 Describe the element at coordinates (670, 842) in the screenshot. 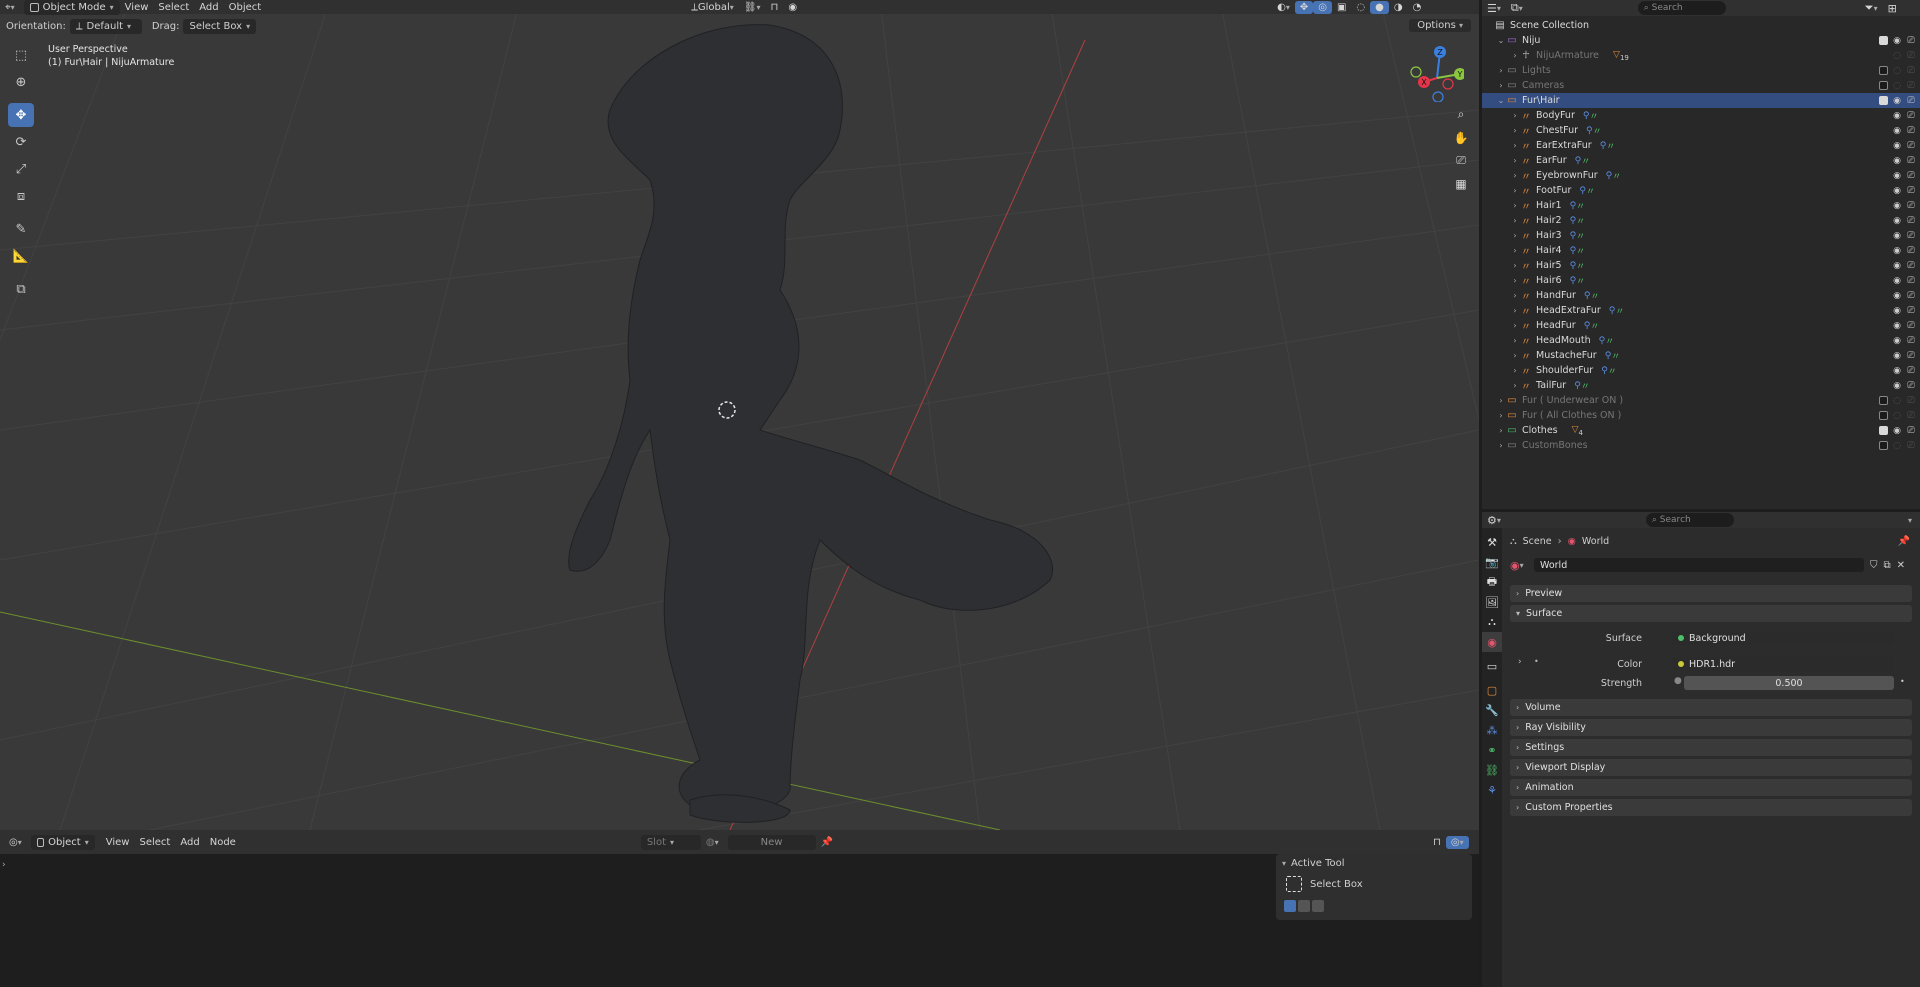

I see `slot-dropdown: Slot ▾` at that location.